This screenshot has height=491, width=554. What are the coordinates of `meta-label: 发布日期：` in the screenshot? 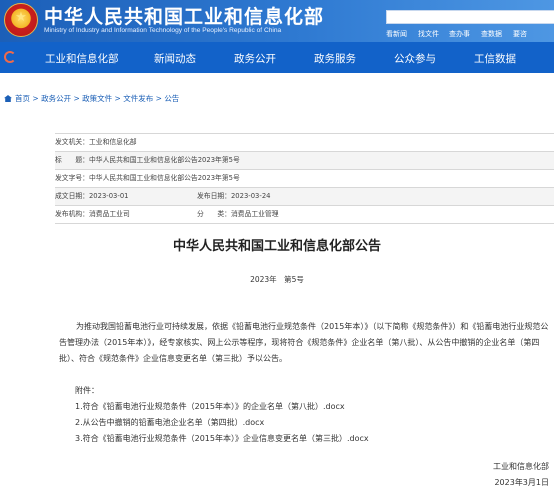 It's located at (214, 196).